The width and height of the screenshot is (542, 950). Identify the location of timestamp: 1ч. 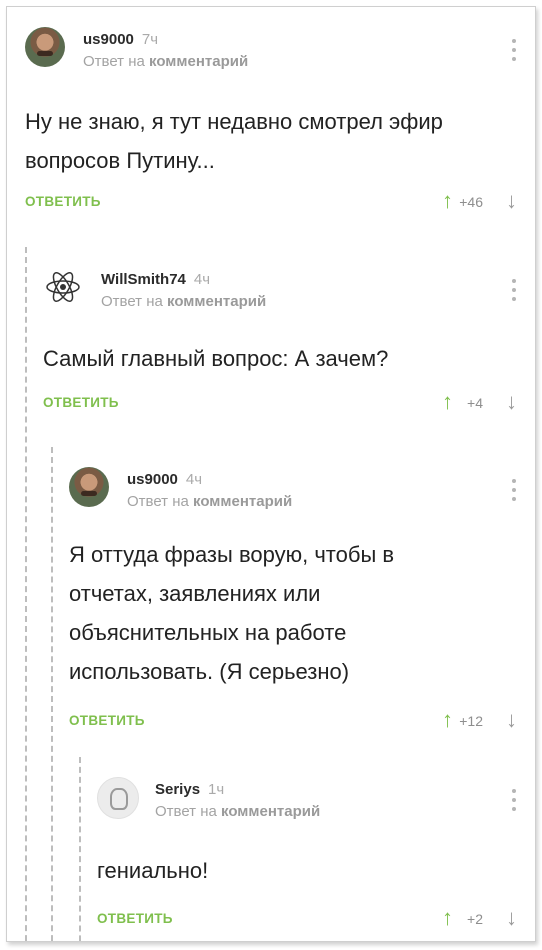
(216, 789).